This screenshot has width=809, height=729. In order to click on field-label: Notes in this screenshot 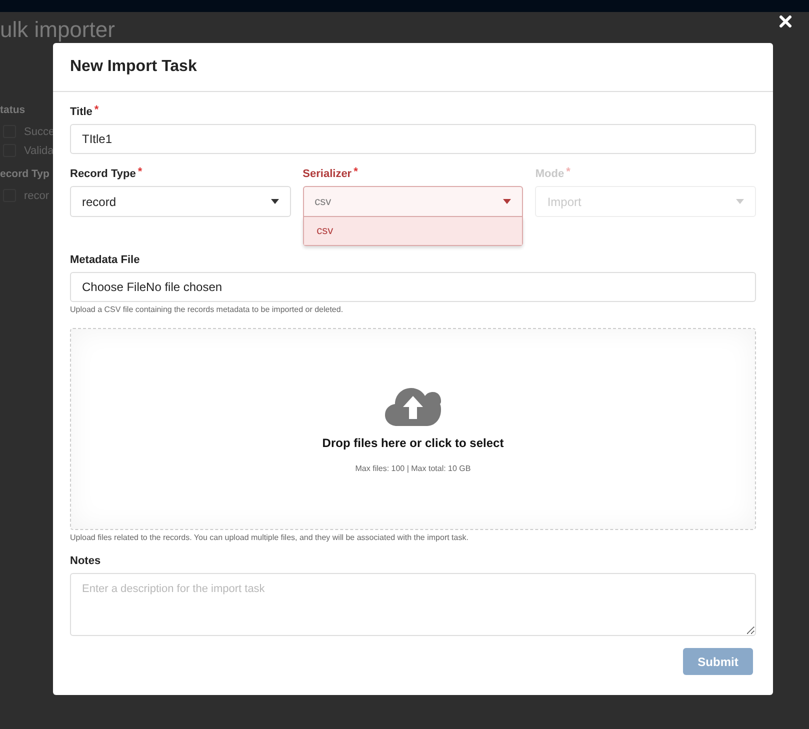, I will do `click(85, 561)`.